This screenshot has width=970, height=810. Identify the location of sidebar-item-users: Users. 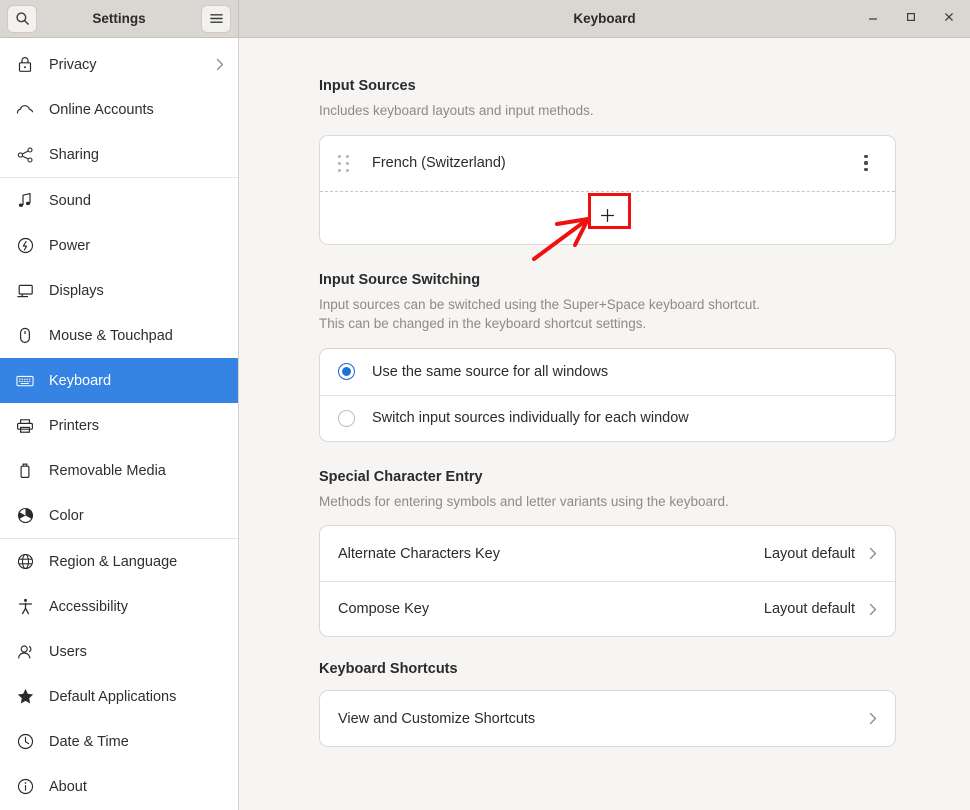
(119, 651).